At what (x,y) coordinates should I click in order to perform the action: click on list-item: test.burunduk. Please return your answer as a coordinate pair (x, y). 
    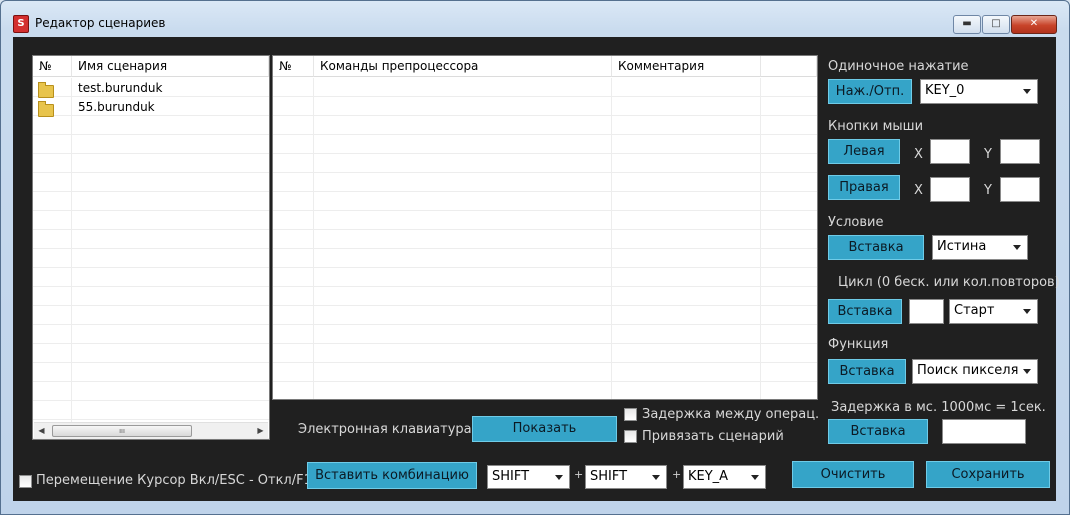
    Looking at the image, I should click on (151, 88).